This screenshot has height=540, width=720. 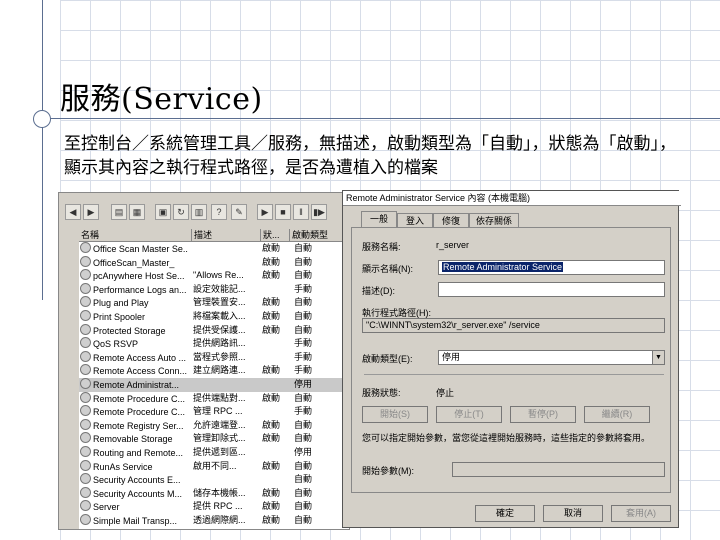 I want to click on table-row: Security Accounts M... 儲存本機帳... 啟動 自動, so click(x=214, y=493).